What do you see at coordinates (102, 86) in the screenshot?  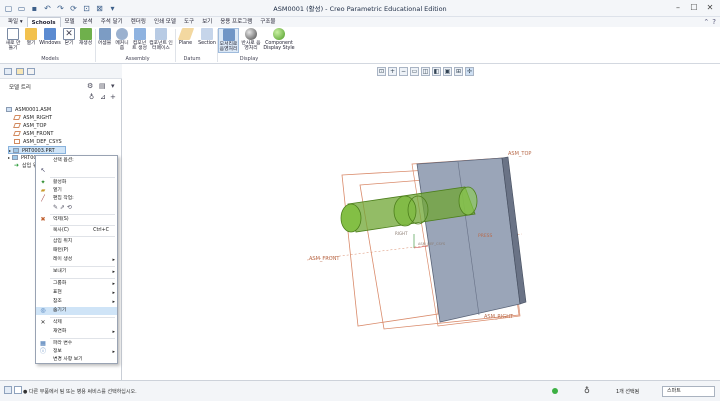 I see `tree-show-icon: ▤` at bounding box center [102, 86].